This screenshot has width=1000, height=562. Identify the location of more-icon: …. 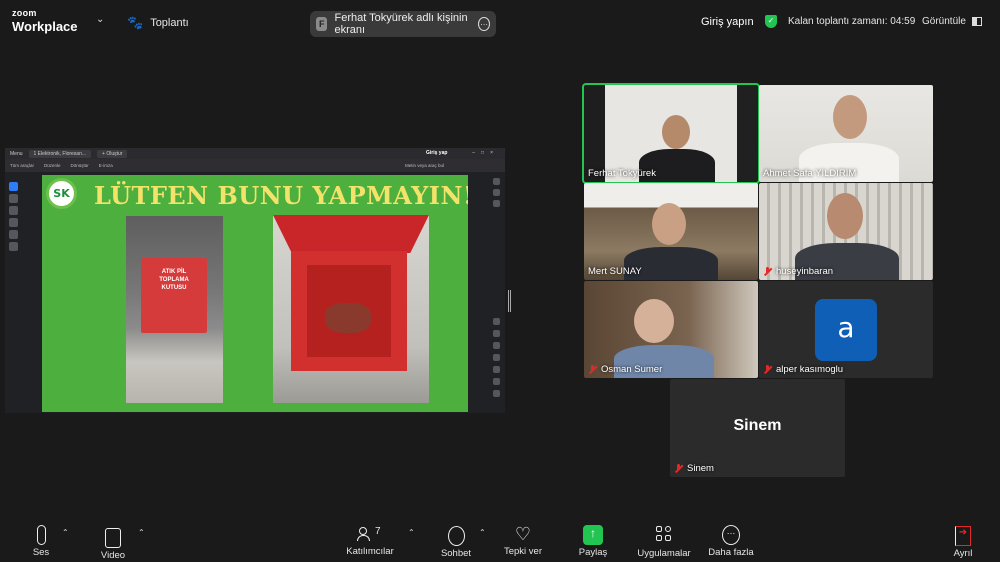
(484, 24).